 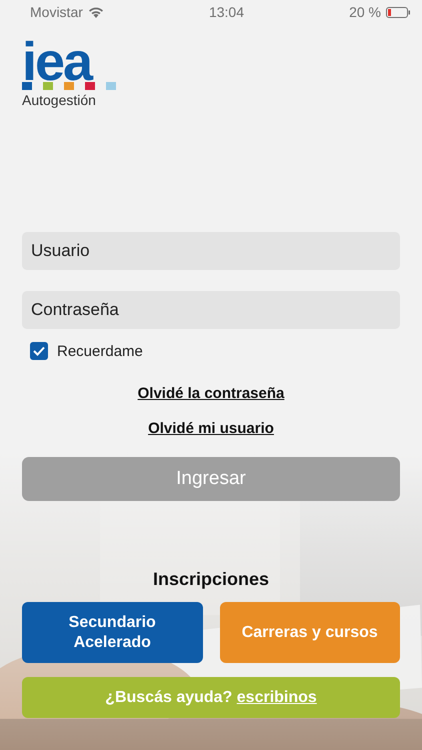 I want to click on enroll-button: Secundario Acelerado, so click(x=112, y=632).